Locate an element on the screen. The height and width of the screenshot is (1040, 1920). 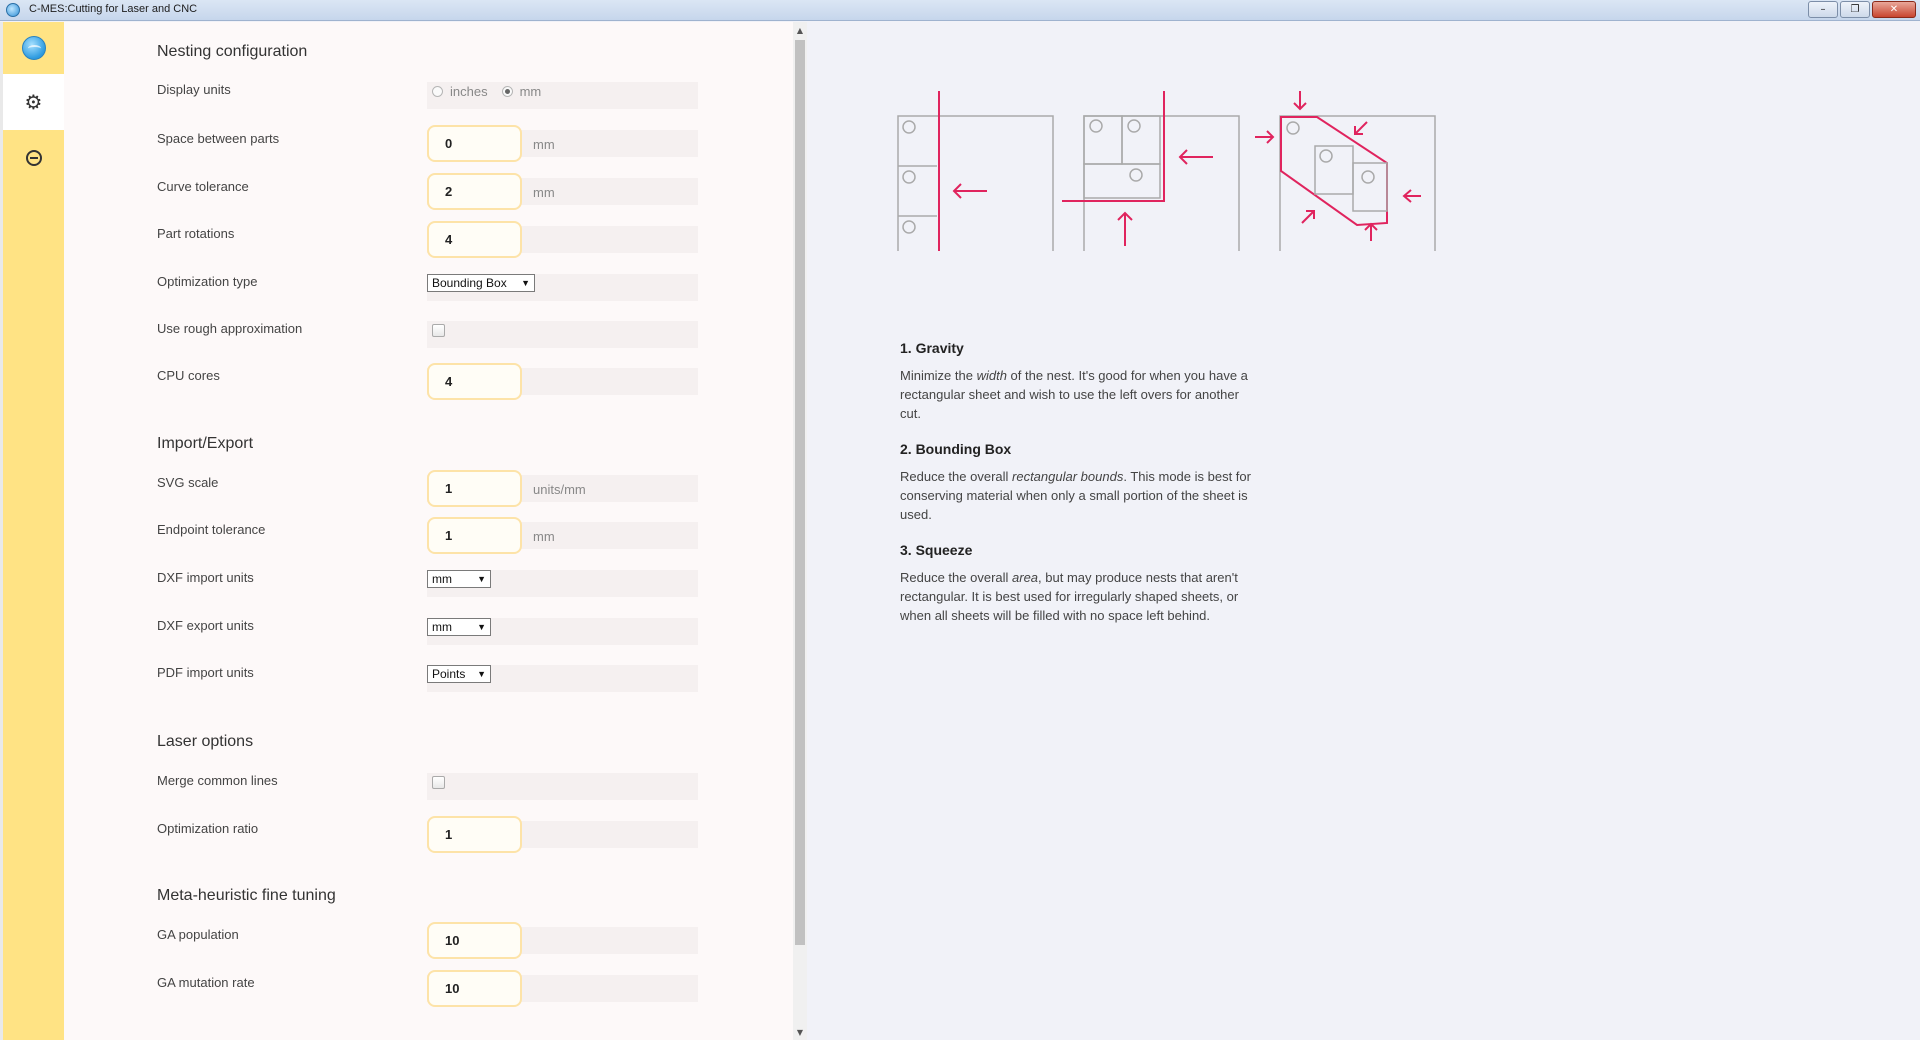
radio-mm-label: mm is located at coordinates (530, 91).